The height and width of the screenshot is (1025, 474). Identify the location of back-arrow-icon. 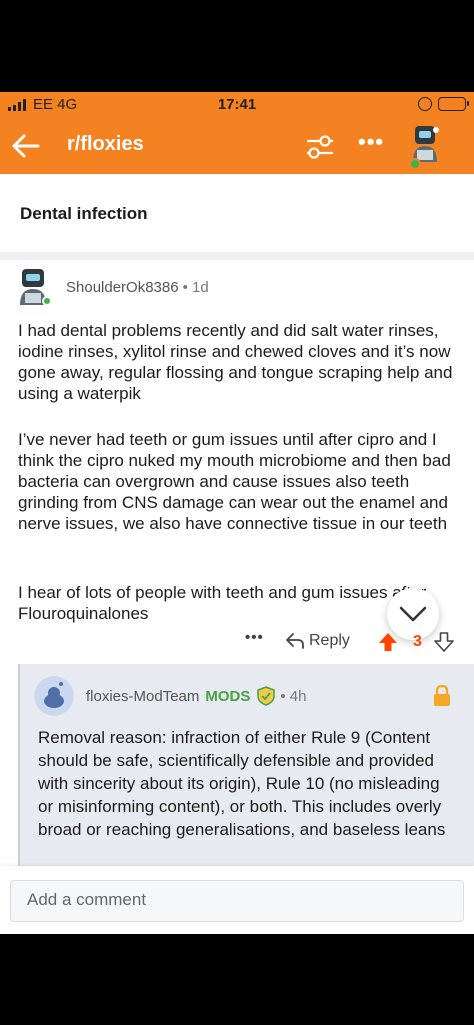
(26, 146).